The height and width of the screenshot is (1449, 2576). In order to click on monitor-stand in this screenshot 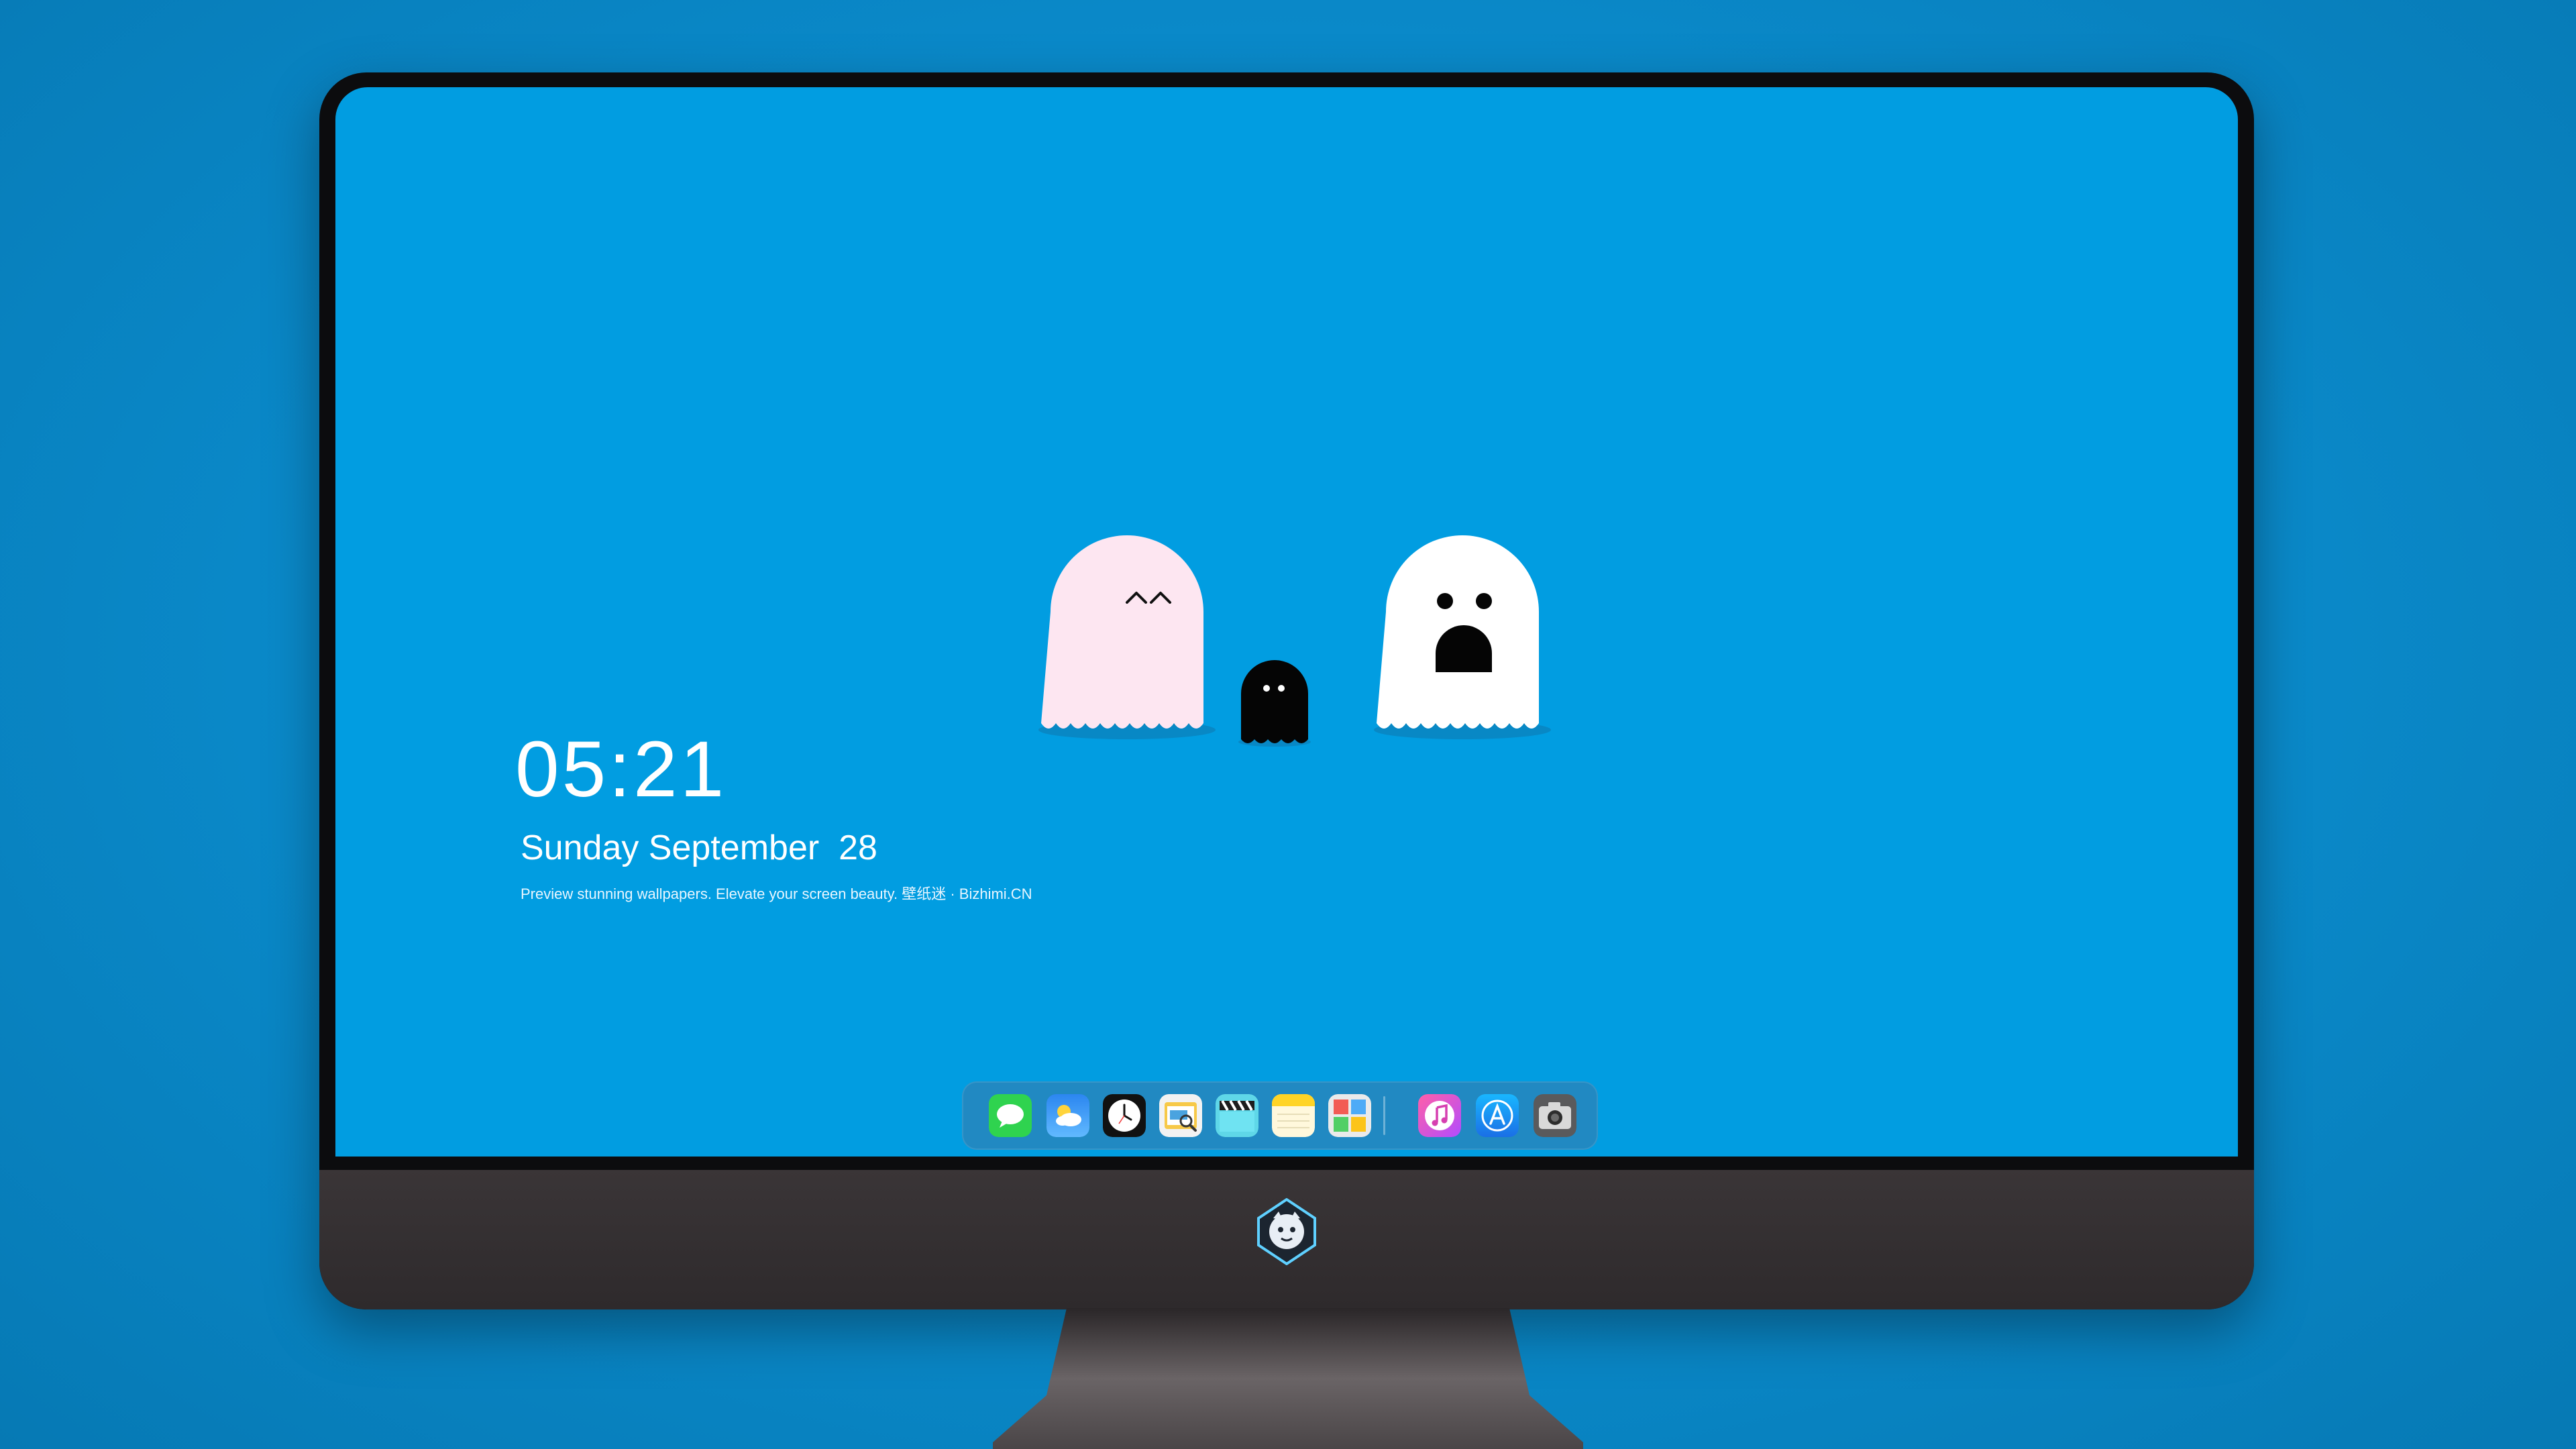, I will do `click(1288, 1378)`.